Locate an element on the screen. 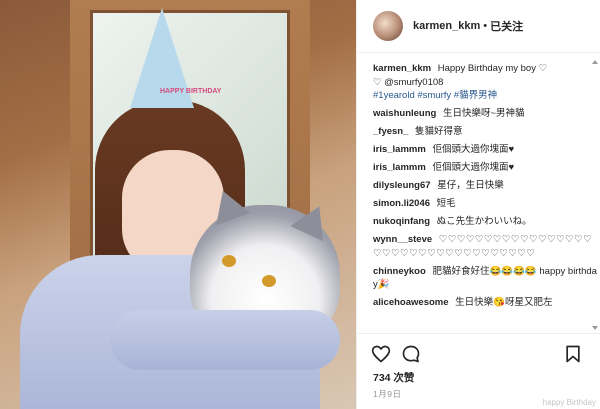  follow-status-button: 已关注 is located at coordinates (506, 26).